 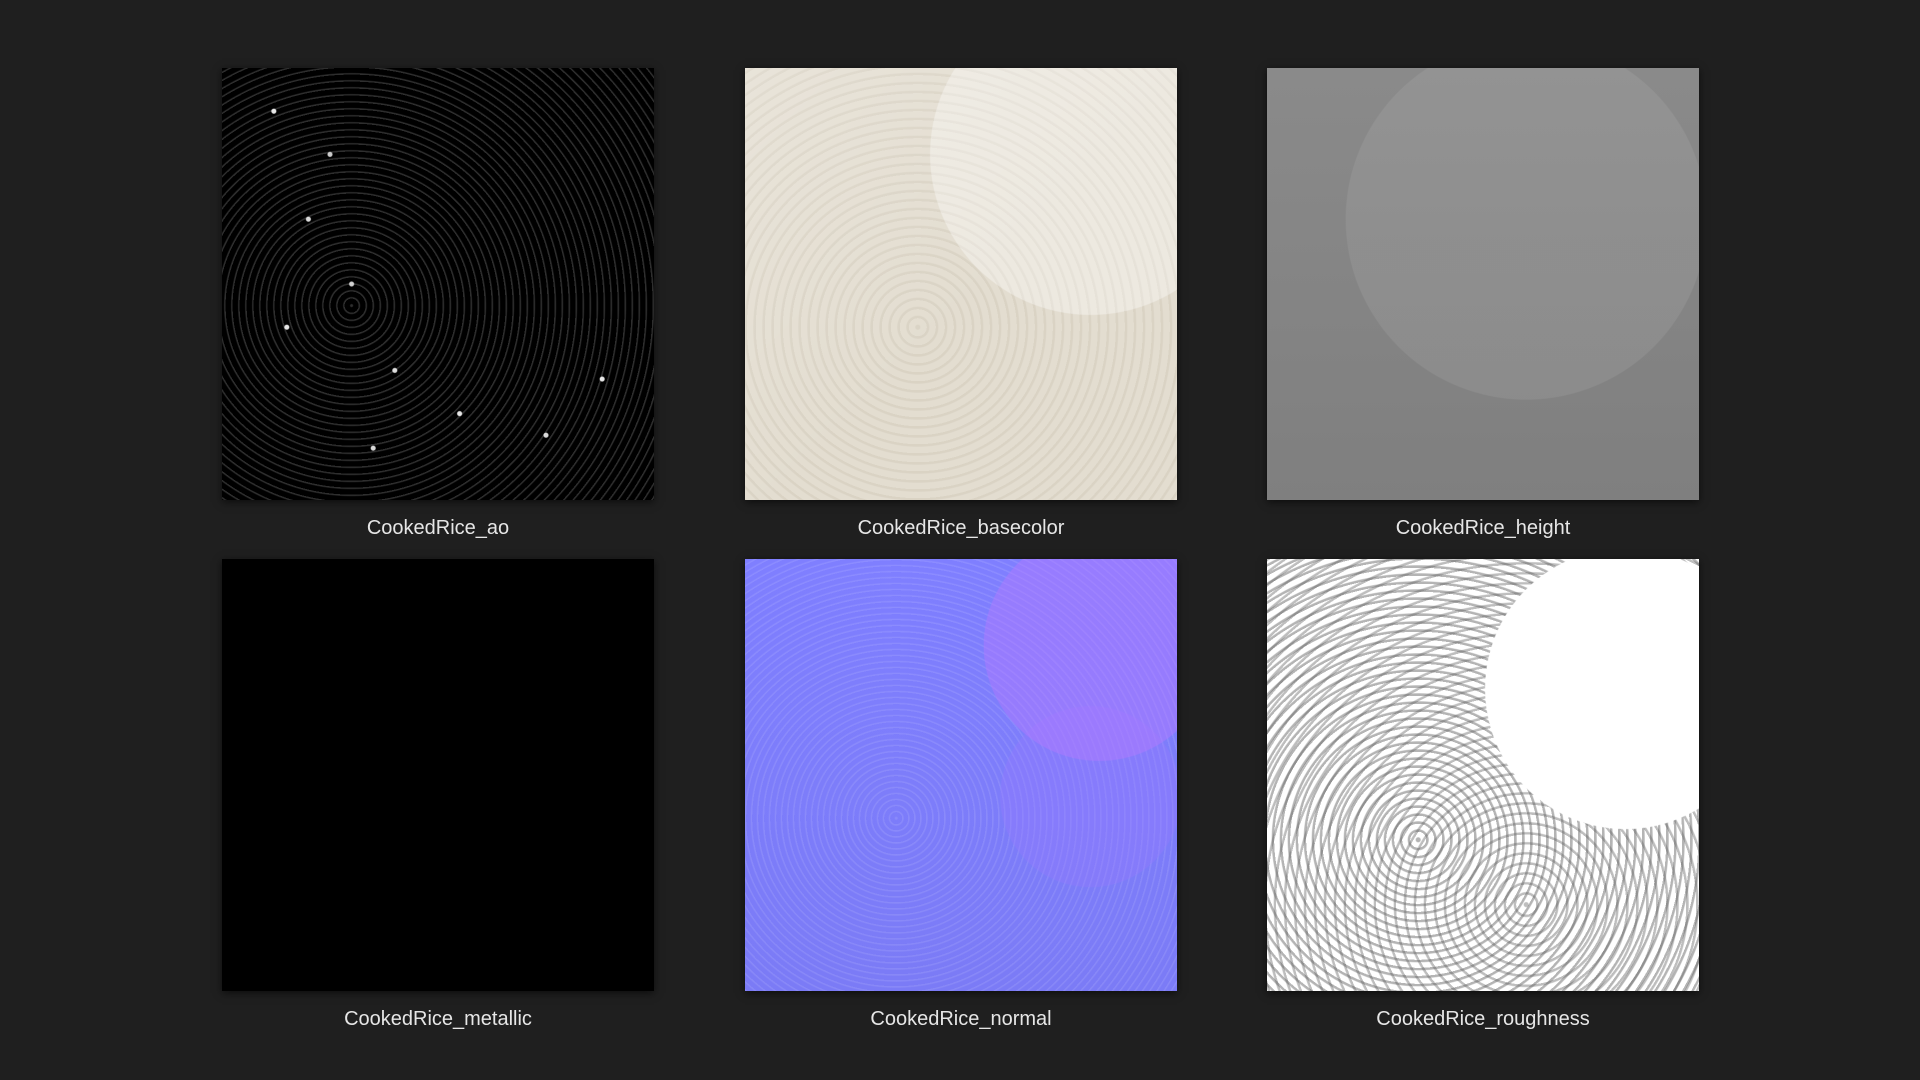 What do you see at coordinates (961, 284) in the screenshot?
I see `texture-thumbnail-basecolor` at bounding box center [961, 284].